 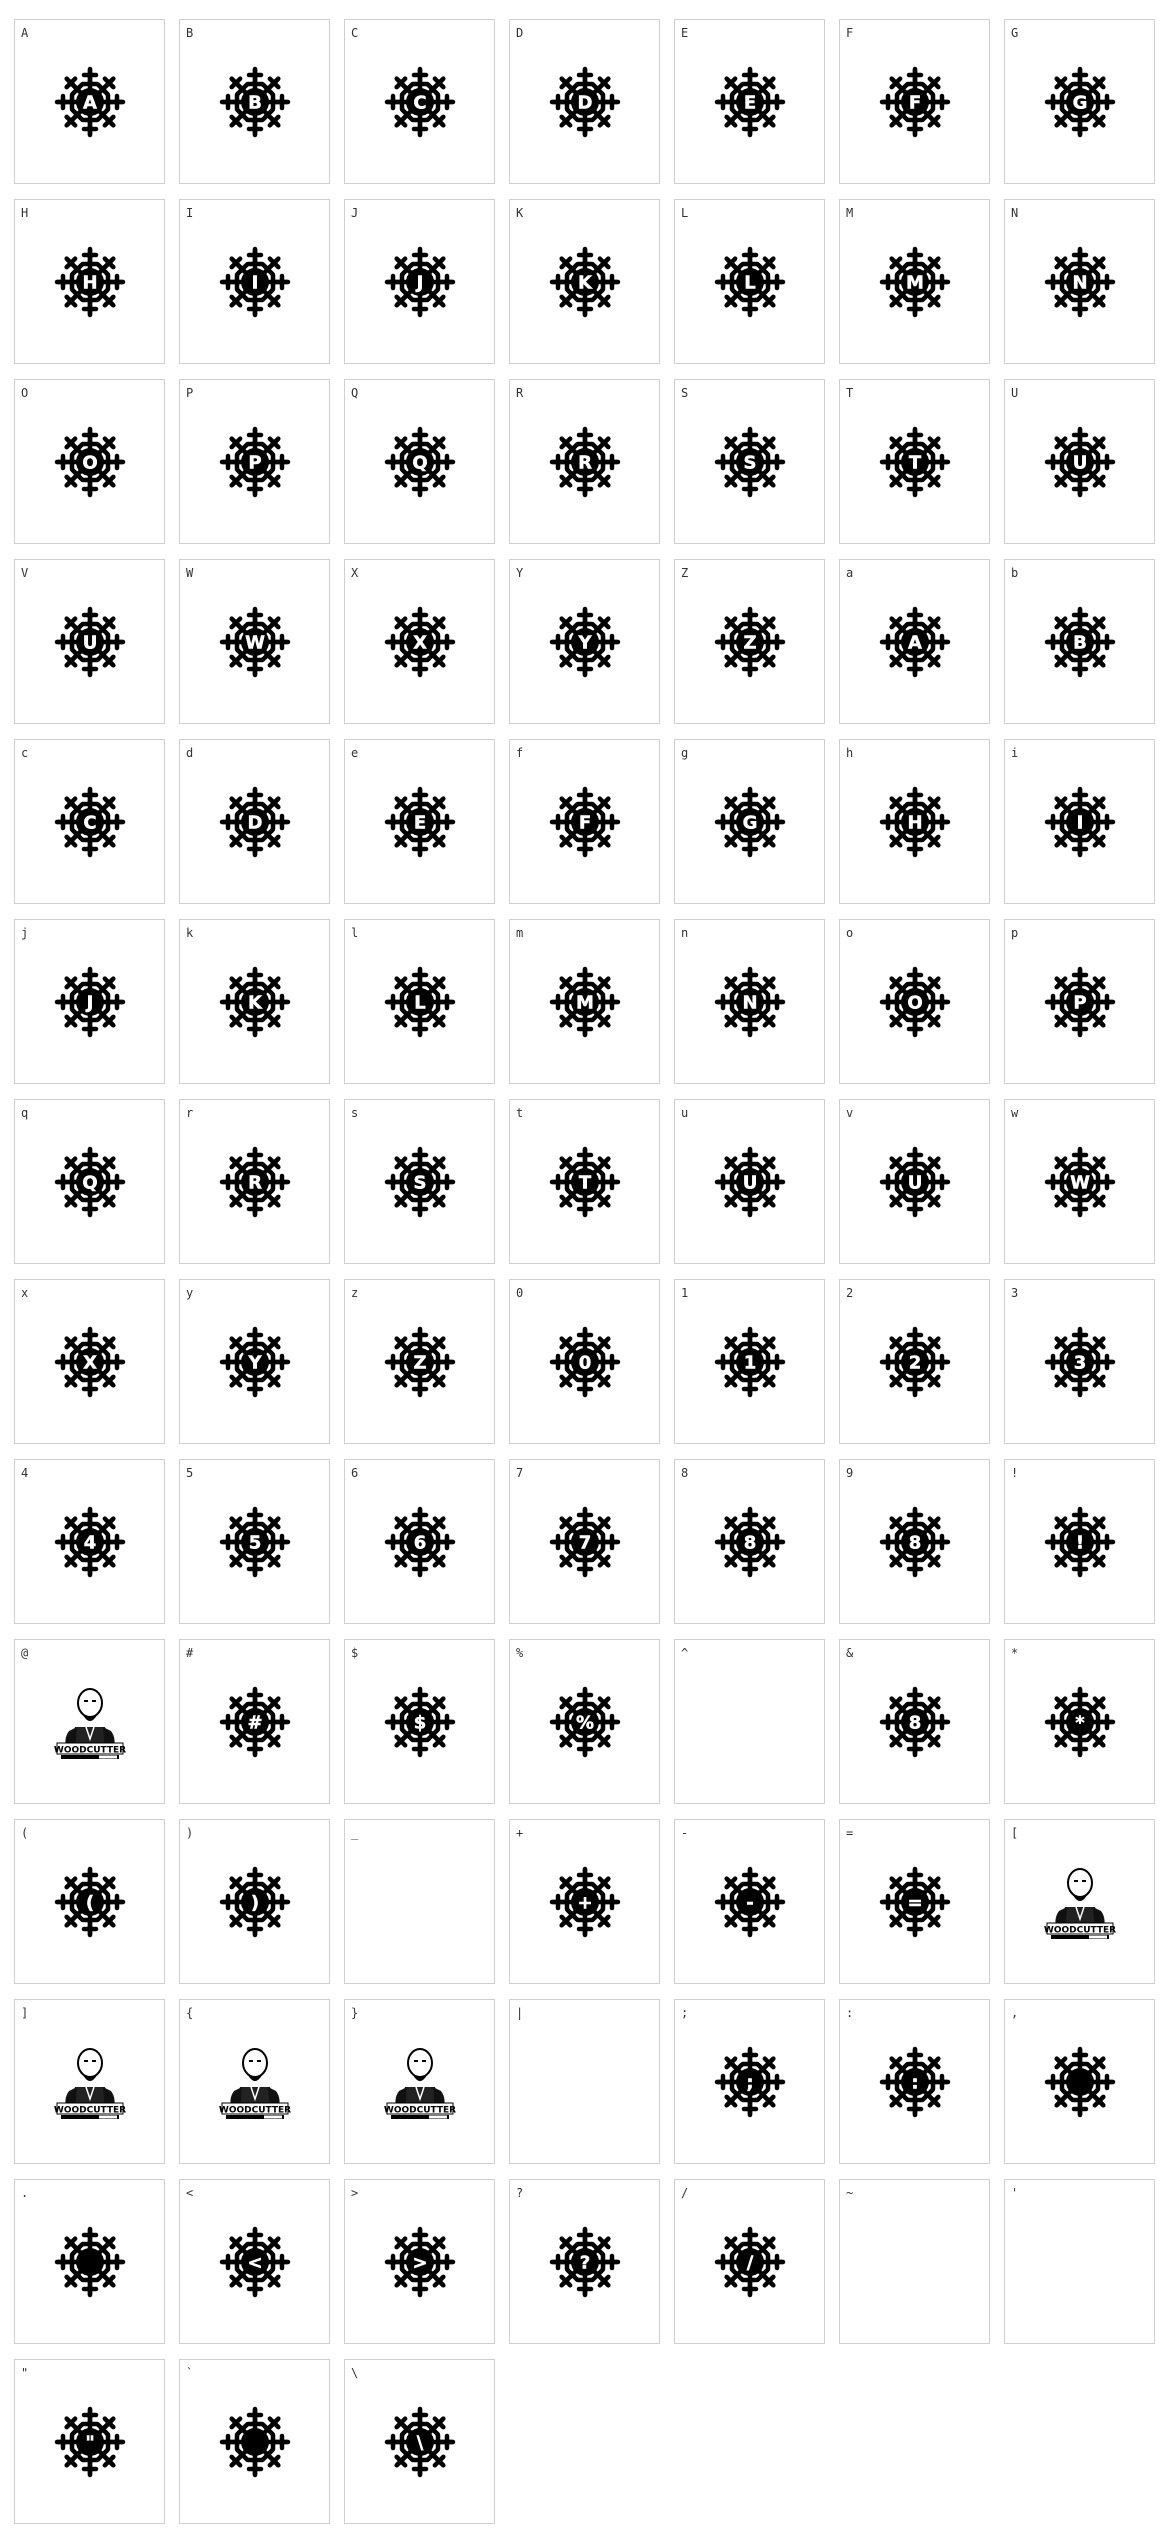 I want to click on glyph-cell: J J, so click(x=419, y=281).